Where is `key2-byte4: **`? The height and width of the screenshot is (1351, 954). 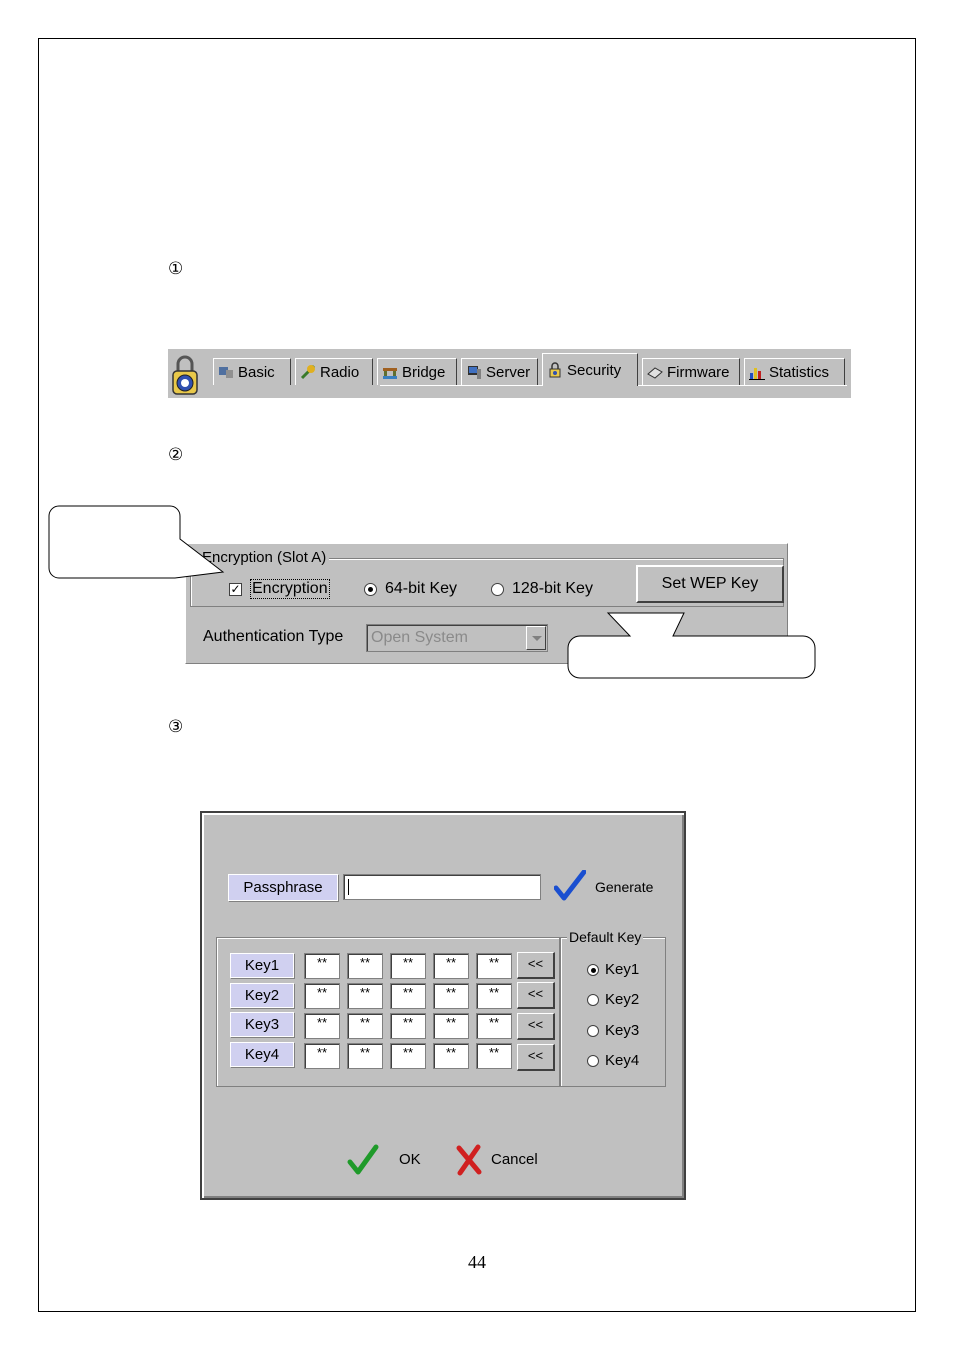 key2-byte4: ** is located at coordinates (451, 996).